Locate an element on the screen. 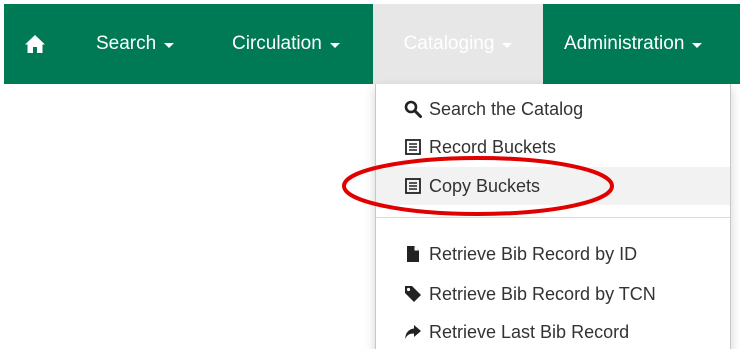 This screenshot has height=349, width=740. share-arrow-icon is located at coordinates (413, 332).